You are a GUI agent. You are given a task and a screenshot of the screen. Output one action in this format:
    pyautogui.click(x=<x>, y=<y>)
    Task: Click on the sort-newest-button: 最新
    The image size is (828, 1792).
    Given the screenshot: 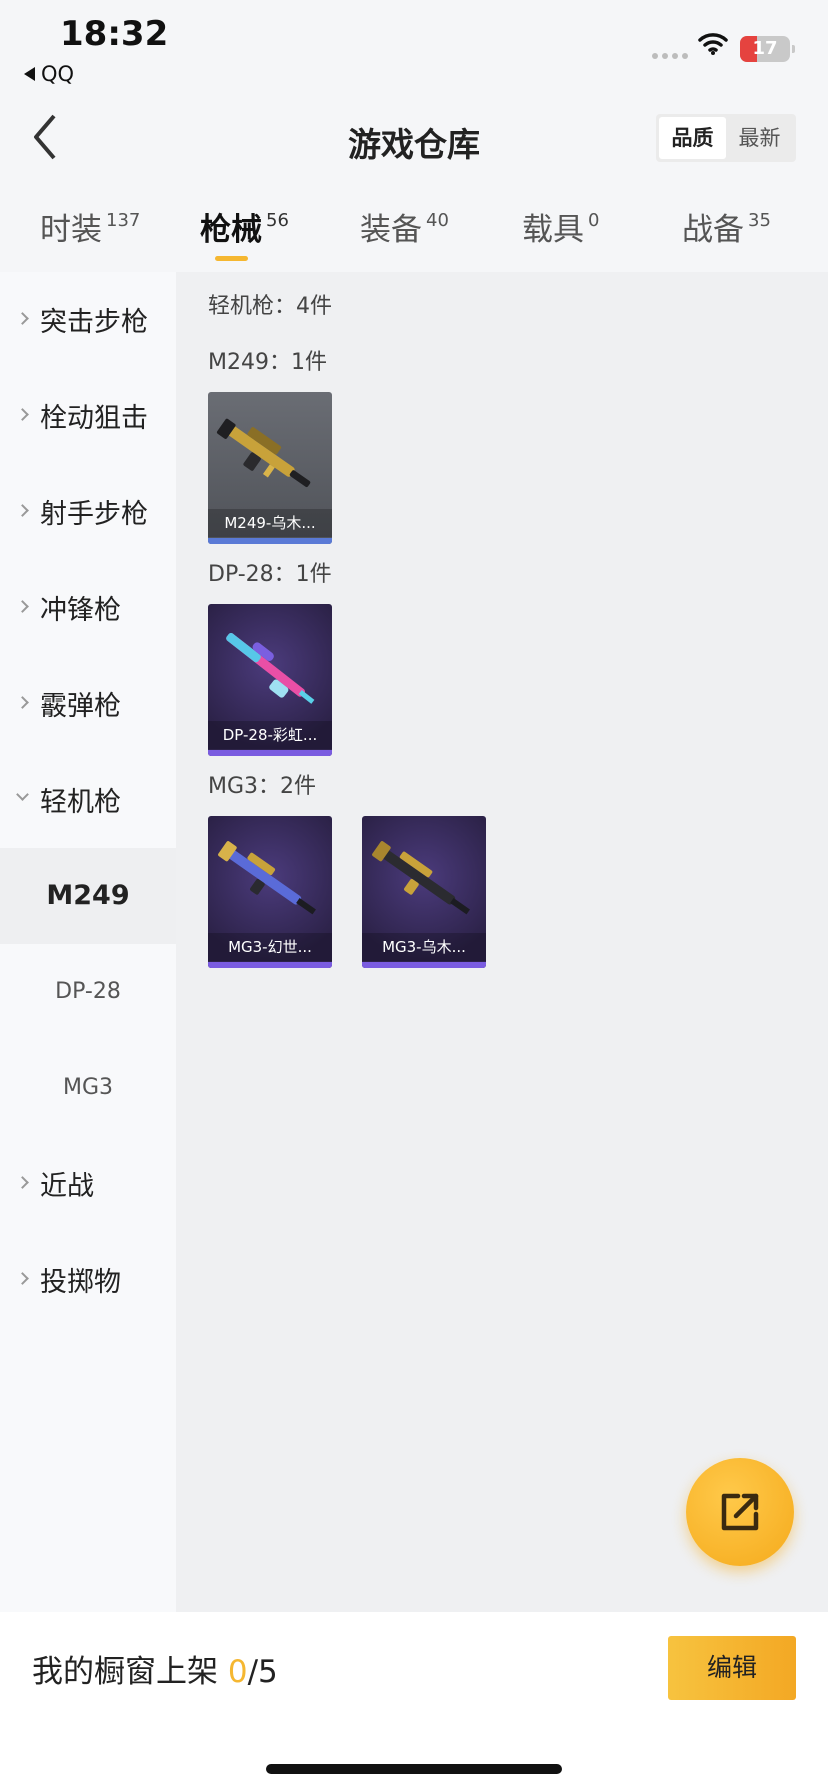 What is the action you would take?
    pyautogui.click(x=759, y=138)
    